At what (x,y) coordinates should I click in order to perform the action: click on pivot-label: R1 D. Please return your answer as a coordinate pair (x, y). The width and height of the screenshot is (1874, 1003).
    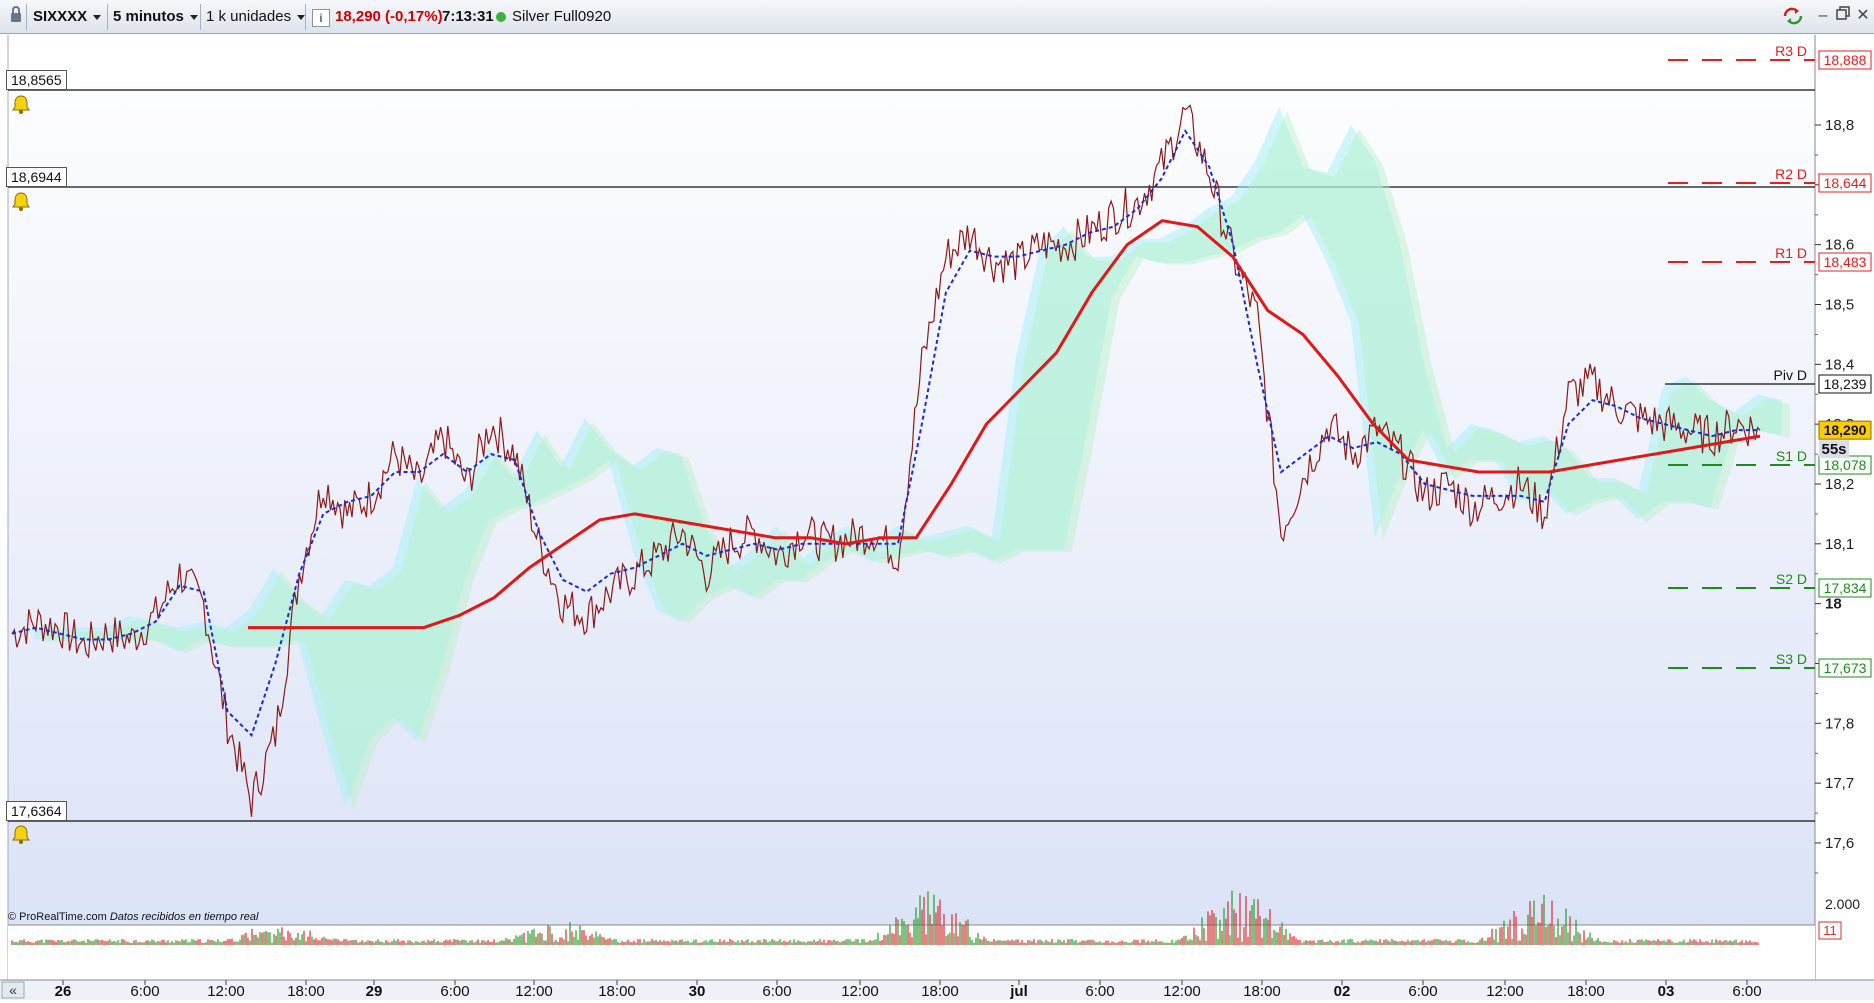
    Looking at the image, I should click on (1791, 253).